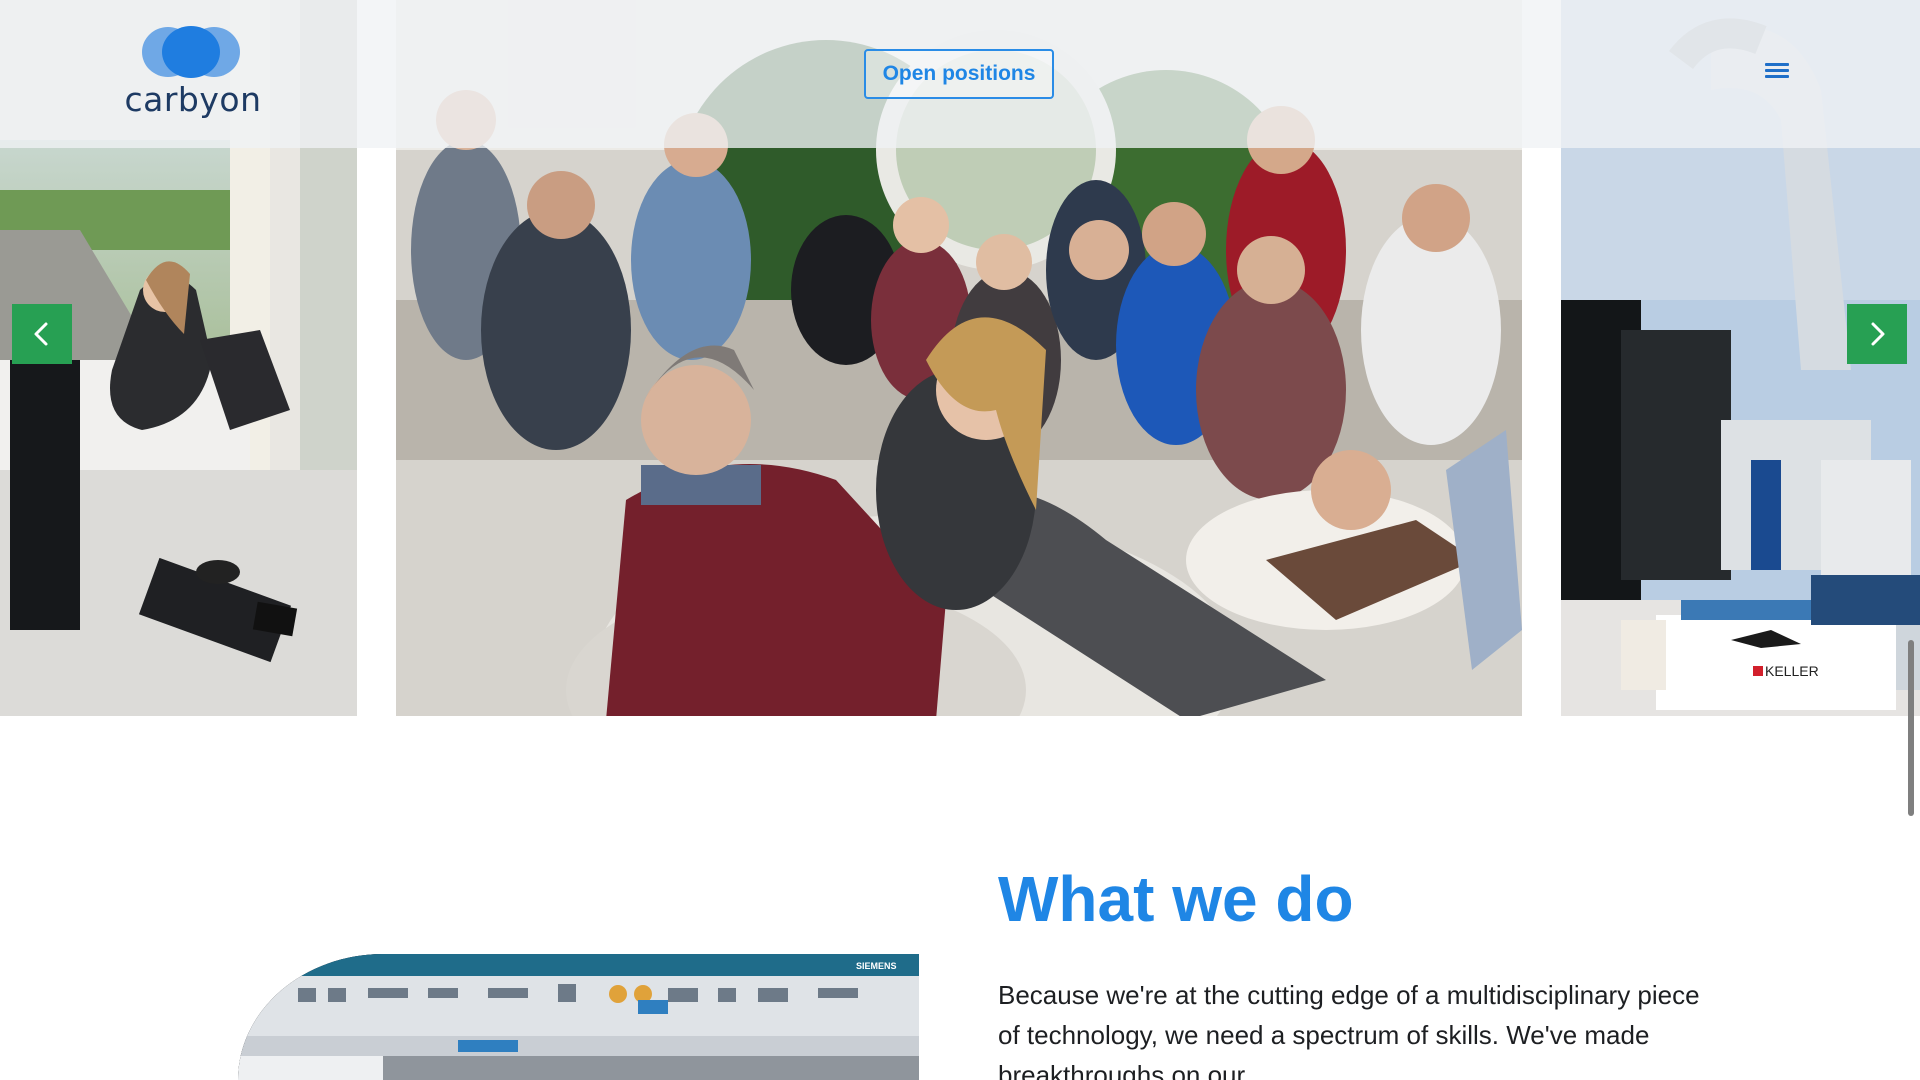  What do you see at coordinates (1176, 899) in the screenshot?
I see `what-we-do-heading: What we do` at bounding box center [1176, 899].